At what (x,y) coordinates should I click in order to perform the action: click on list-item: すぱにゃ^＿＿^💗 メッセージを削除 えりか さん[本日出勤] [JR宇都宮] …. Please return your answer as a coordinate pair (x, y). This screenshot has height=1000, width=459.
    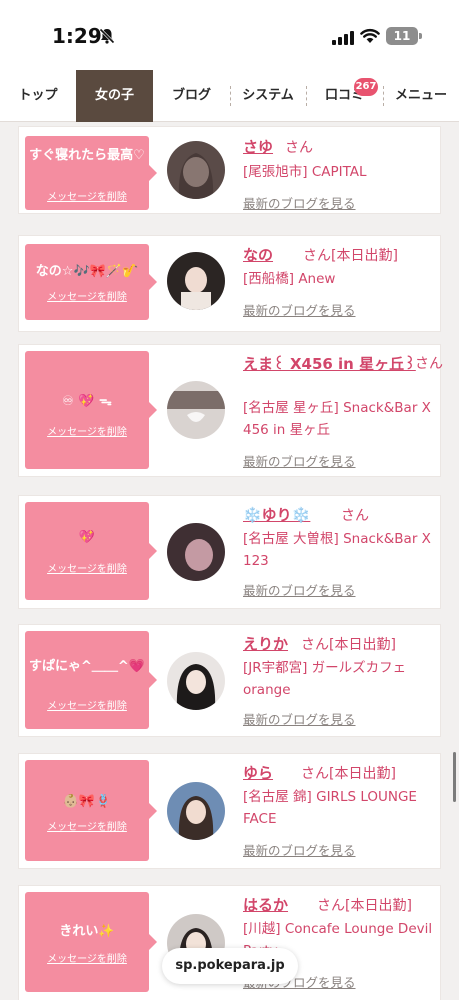
    Looking at the image, I should click on (229, 680).